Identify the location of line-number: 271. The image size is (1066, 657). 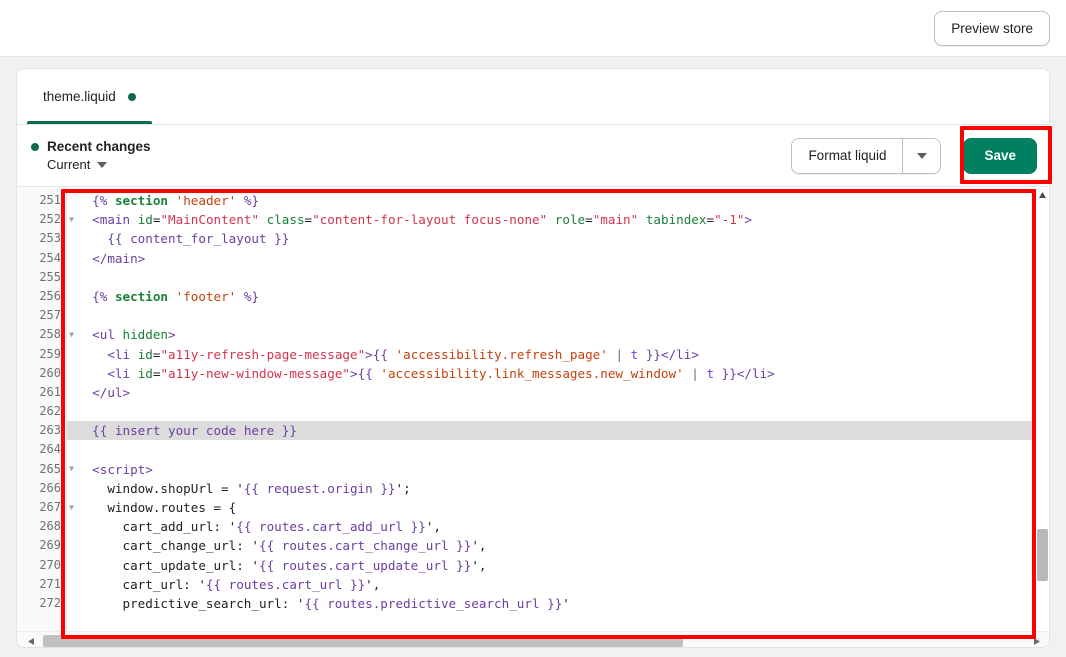
(50, 583).